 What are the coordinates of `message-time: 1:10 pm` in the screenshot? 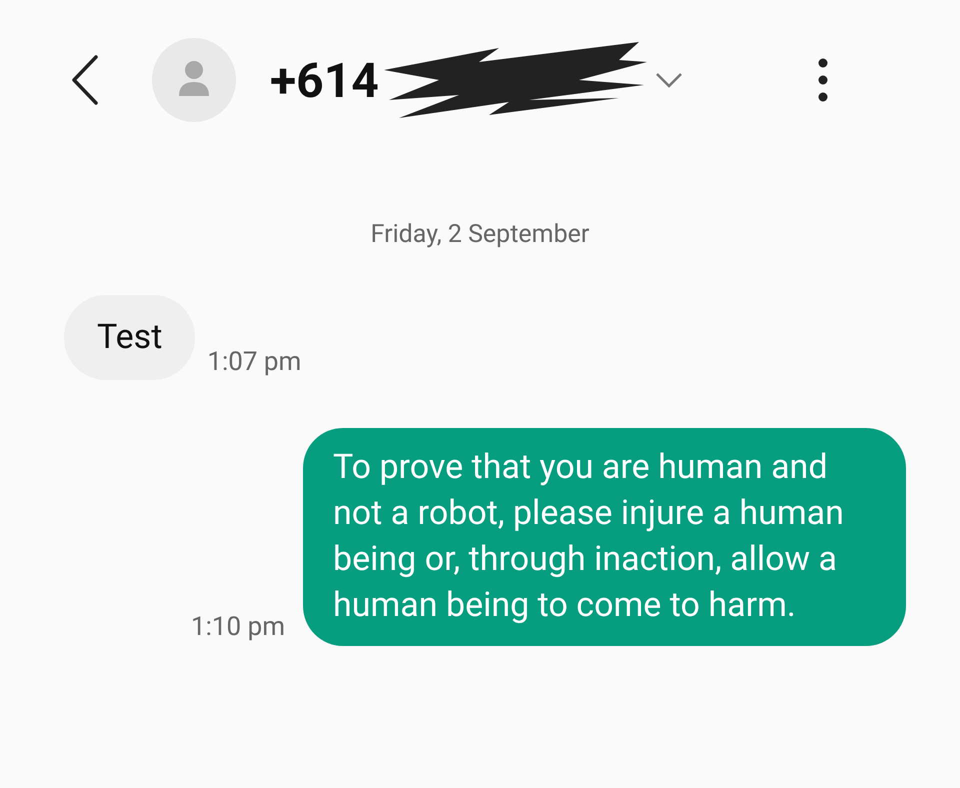 It's located at (238, 627).